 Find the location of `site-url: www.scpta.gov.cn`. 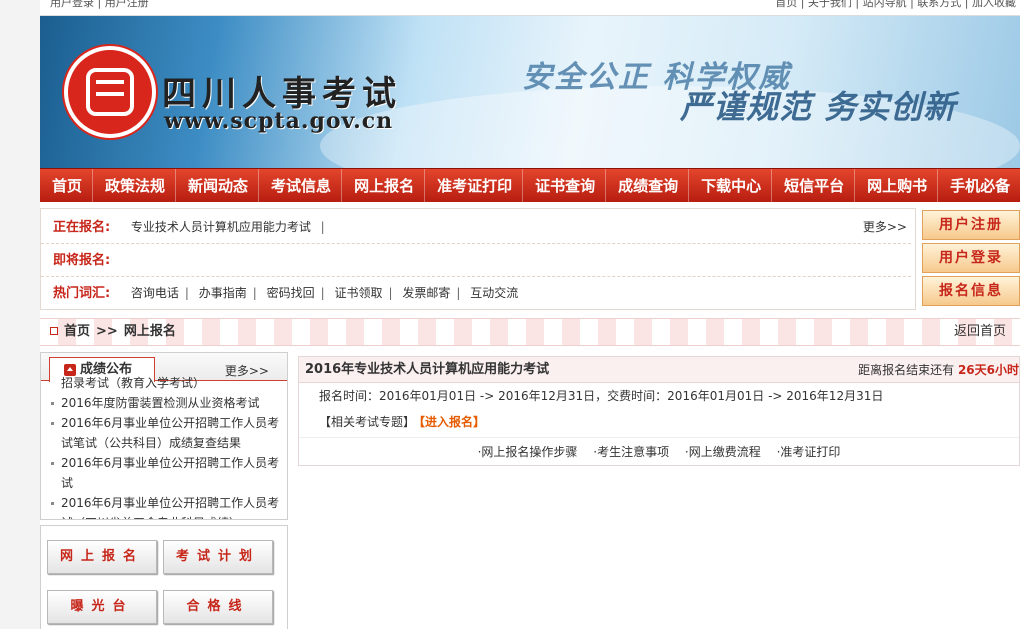

site-url: www.scpta.gov.cn is located at coordinates (279, 121).